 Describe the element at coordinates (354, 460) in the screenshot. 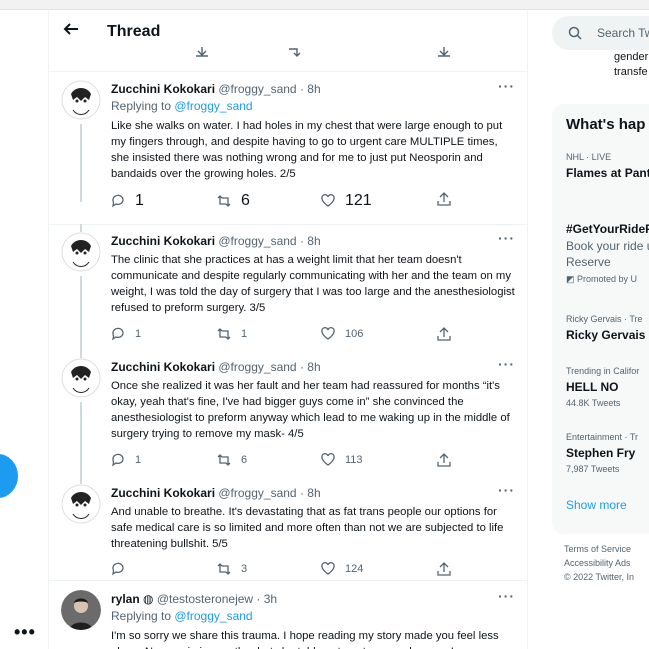

I see `like-count: 113` at that location.